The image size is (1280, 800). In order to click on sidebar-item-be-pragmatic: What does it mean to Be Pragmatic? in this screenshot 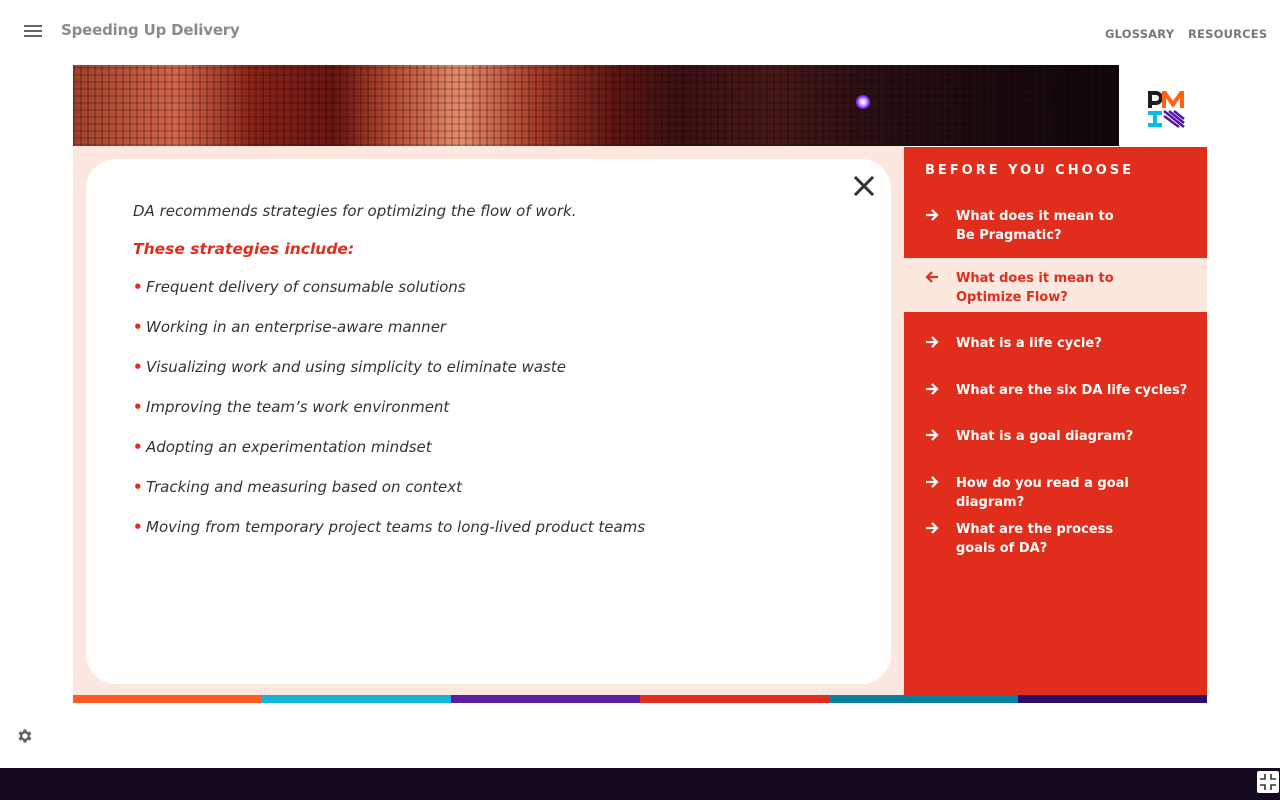, I will do `click(1055, 227)`.